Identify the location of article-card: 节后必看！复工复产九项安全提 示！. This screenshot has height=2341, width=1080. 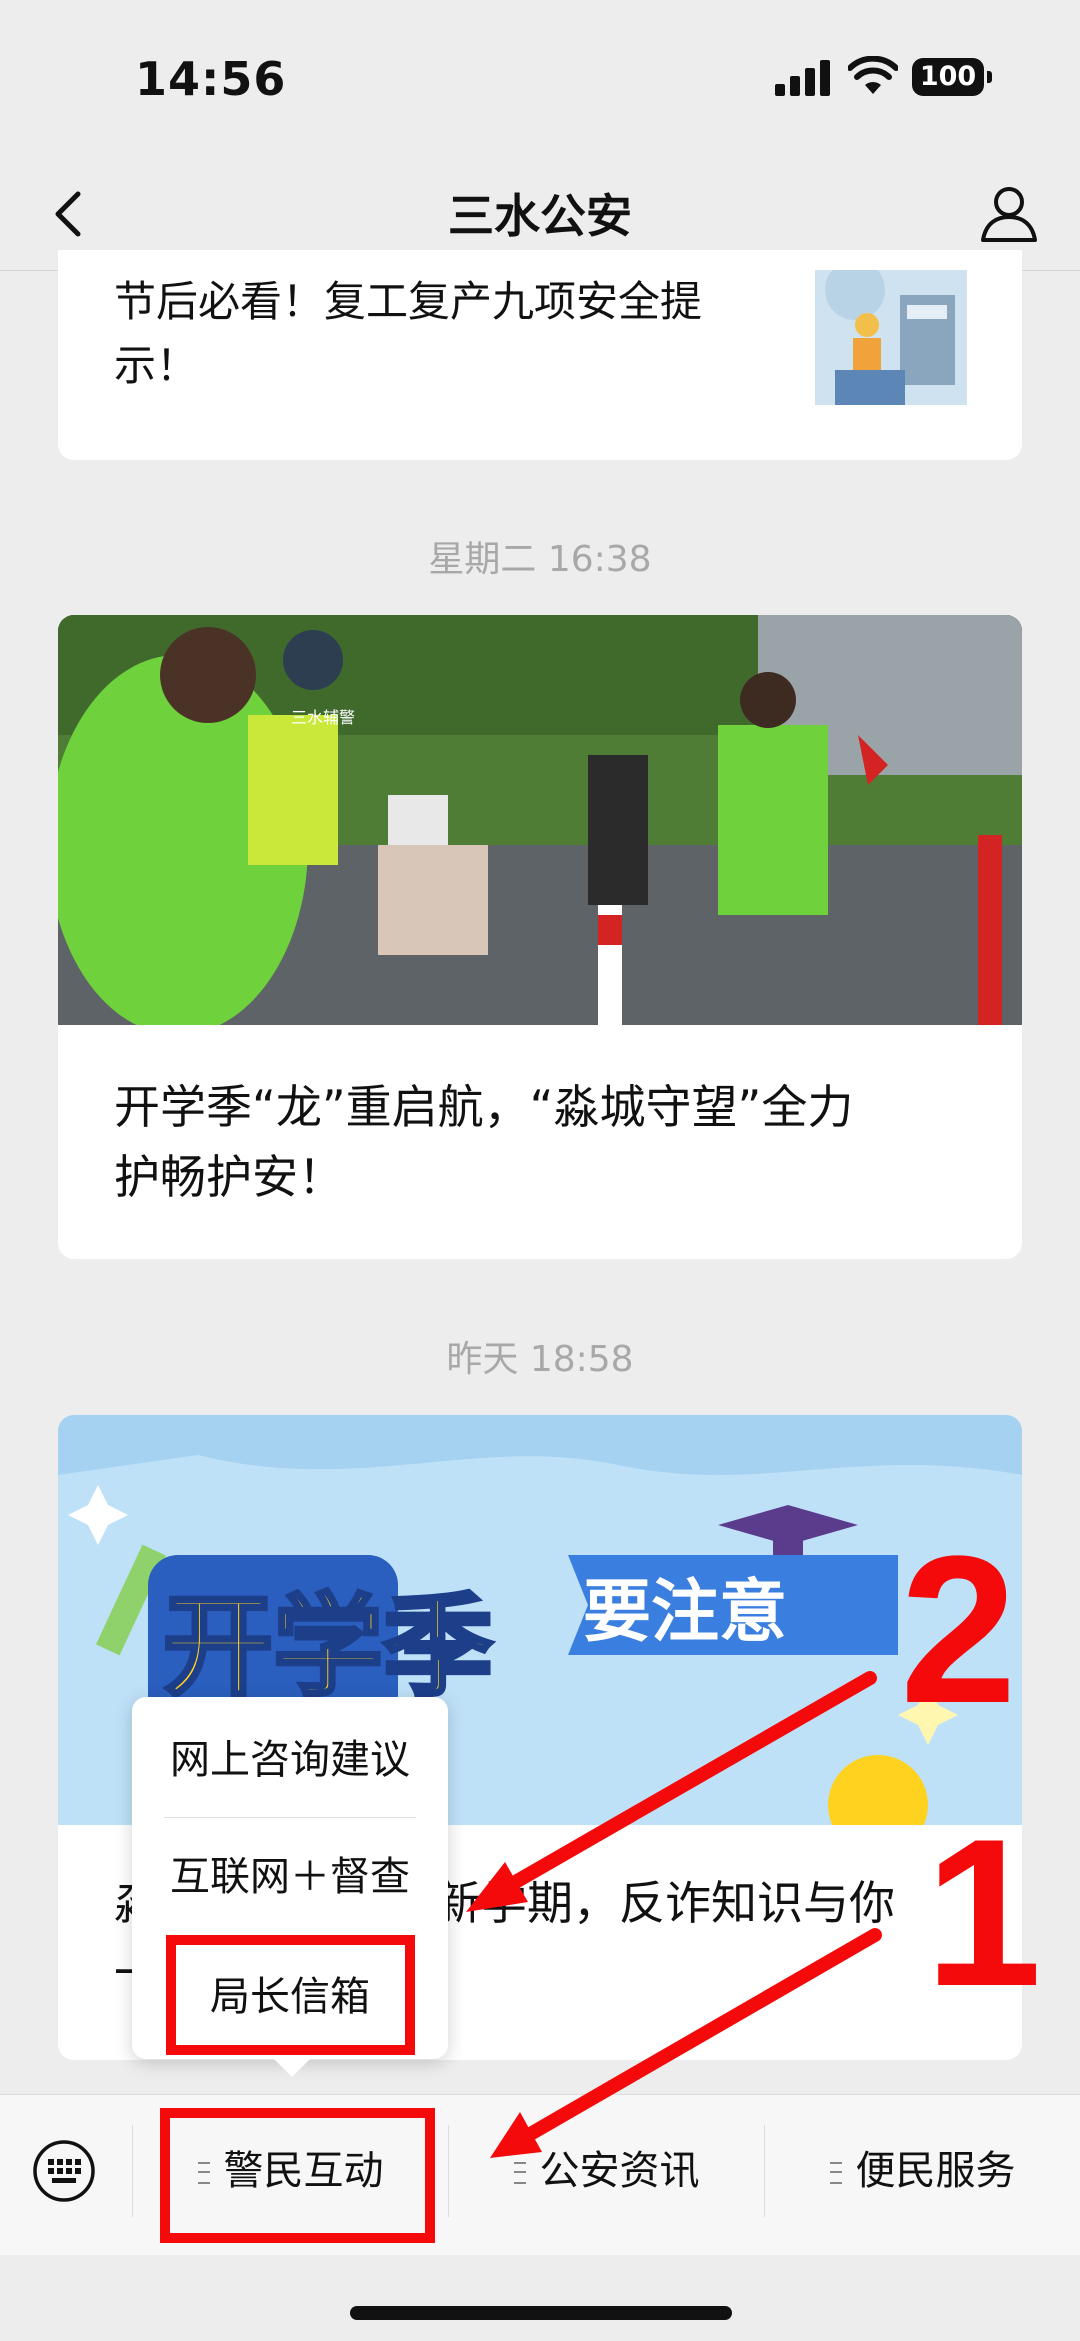
(540, 355).